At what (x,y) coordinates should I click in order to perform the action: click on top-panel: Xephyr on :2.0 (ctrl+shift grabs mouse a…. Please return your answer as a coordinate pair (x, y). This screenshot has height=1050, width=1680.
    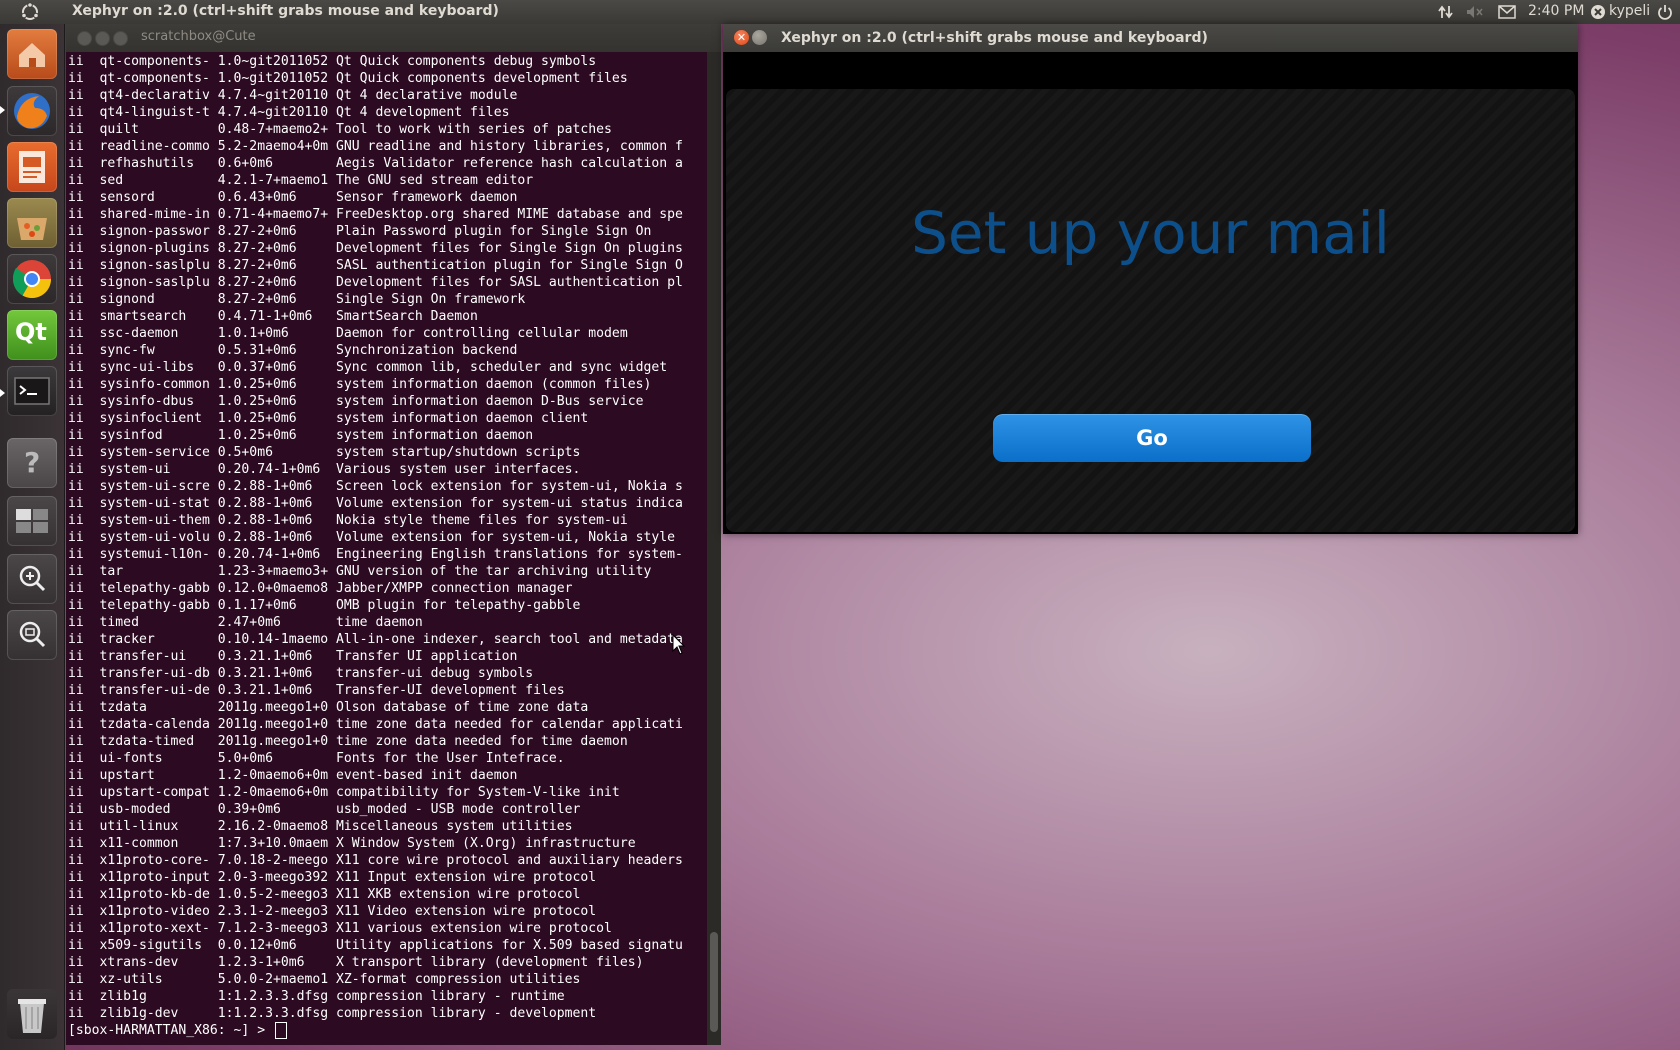
    Looking at the image, I should click on (840, 12).